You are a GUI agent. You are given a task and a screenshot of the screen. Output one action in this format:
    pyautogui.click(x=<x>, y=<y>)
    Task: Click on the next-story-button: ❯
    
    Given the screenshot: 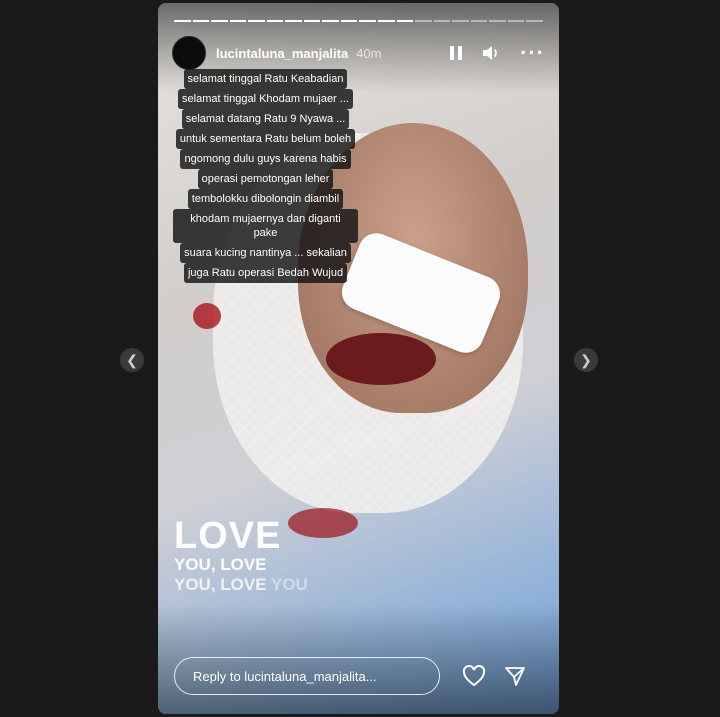 What is the action you would take?
    pyautogui.click(x=586, y=360)
    